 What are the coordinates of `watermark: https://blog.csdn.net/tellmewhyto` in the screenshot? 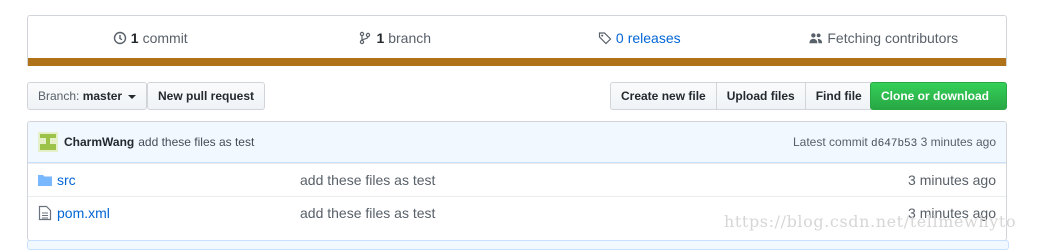 It's located at (870, 221).